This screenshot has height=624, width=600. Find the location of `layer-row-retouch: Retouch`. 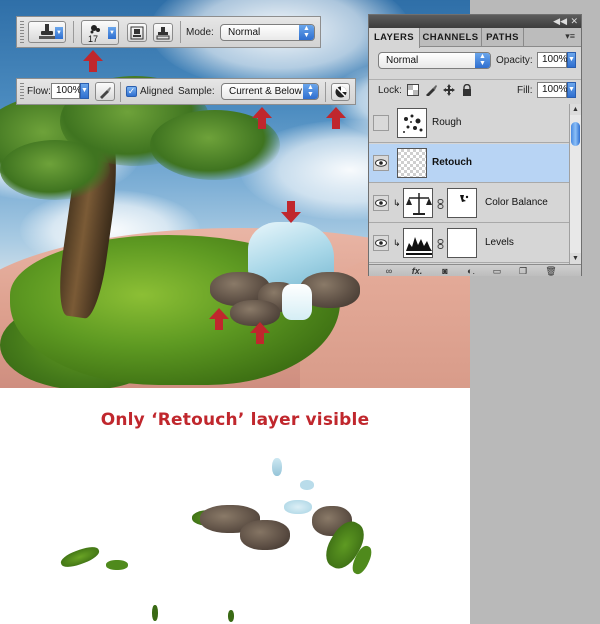

layer-row-retouch: Retouch is located at coordinates (469, 163).